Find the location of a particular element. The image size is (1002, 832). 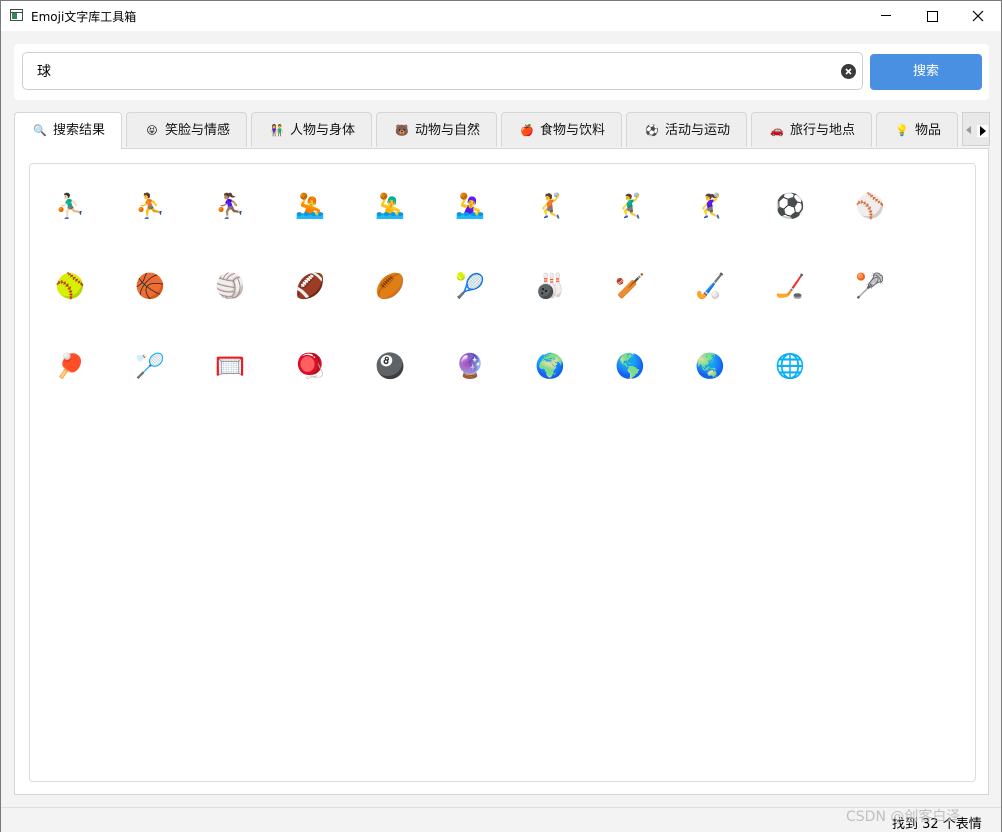

tab-2: 😝 笑脸与情感 is located at coordinates (186, 129).